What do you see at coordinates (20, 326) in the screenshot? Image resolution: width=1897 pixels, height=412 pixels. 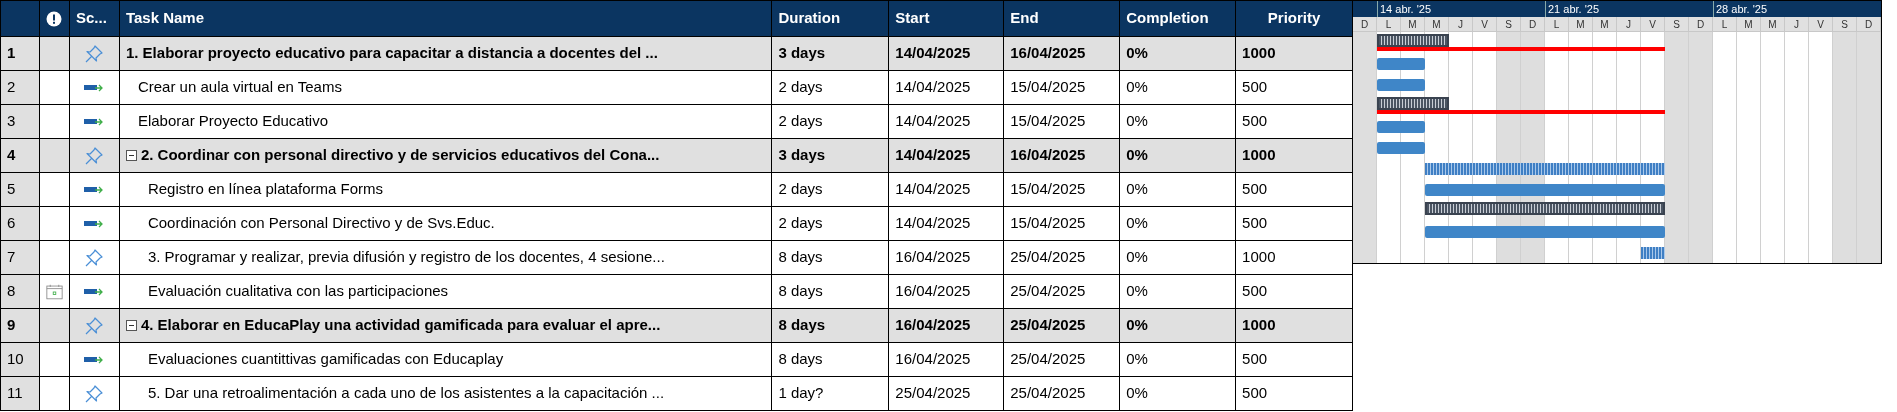 I see `row-number: 9` at bounding box center [20, 326].